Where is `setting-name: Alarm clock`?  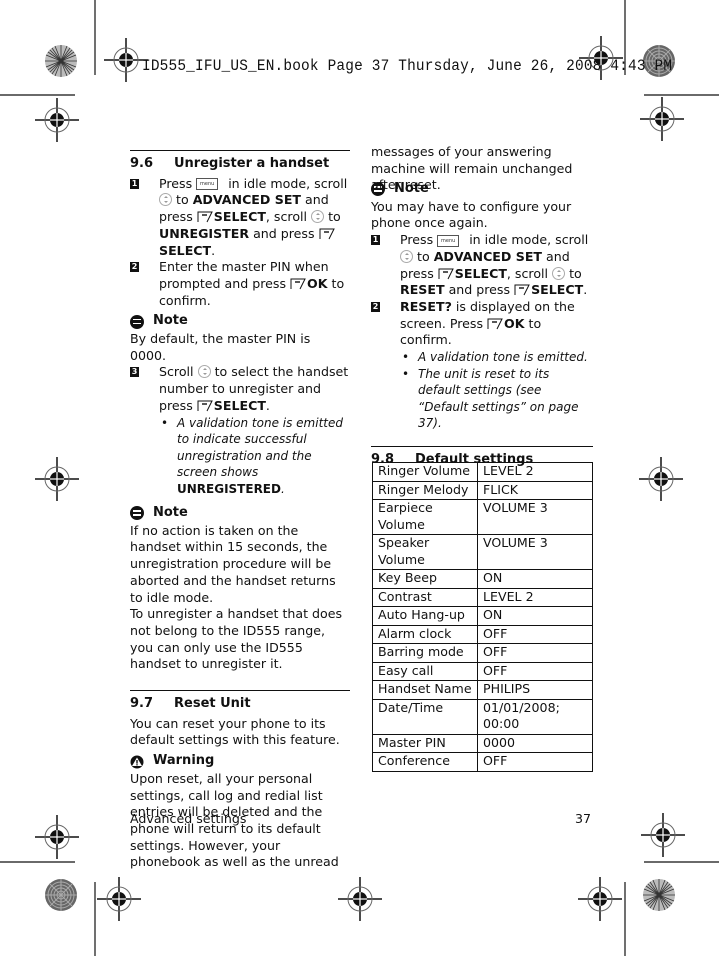 setting-name: Alarm clock is located at coordinates (425, 634).